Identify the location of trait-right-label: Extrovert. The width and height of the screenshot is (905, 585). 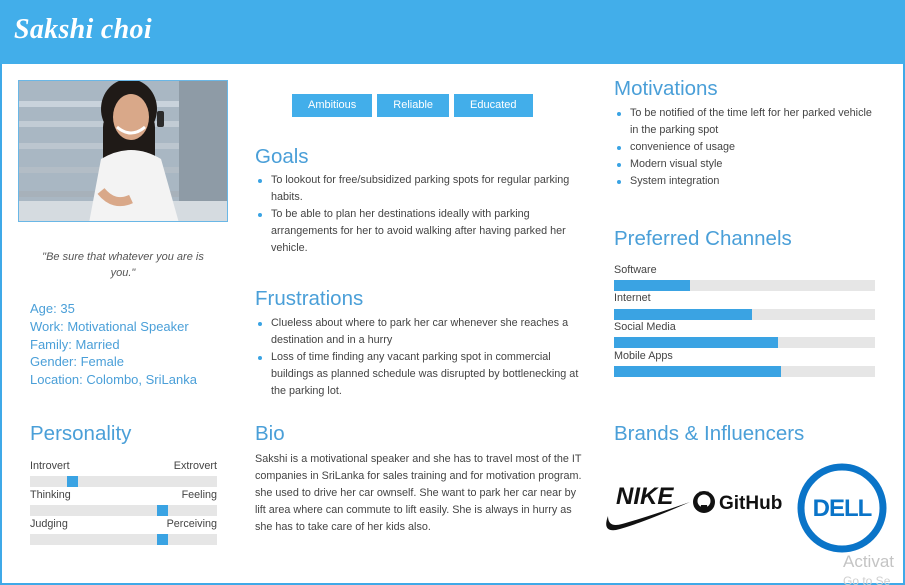
(195, 466).